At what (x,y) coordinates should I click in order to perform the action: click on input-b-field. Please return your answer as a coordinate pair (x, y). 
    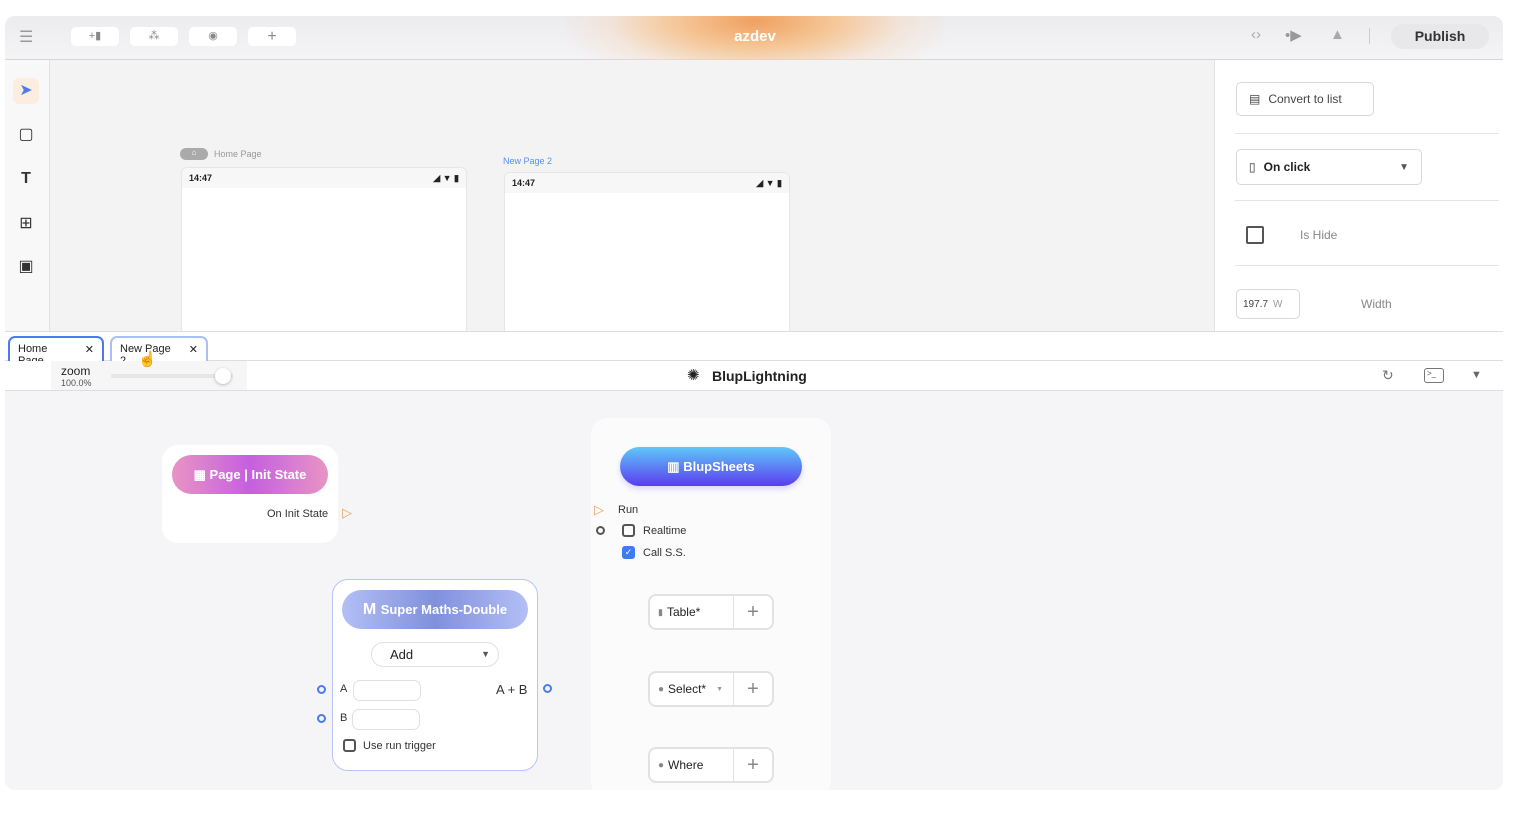
    Looking at the image, I should click on (386, 719).